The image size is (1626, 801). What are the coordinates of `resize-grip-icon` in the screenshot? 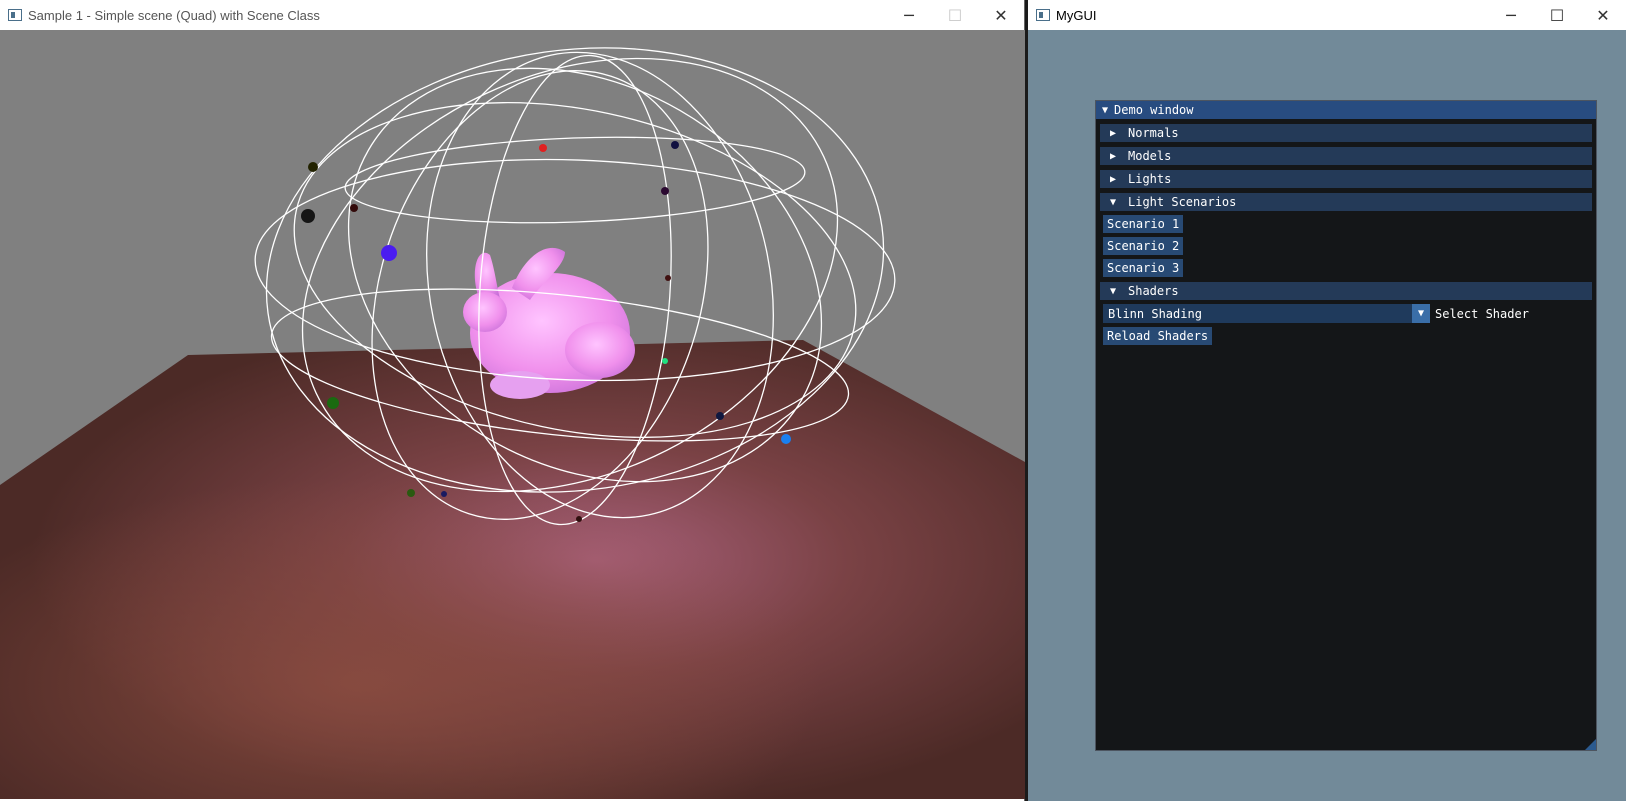 It's located at (1590, 744).